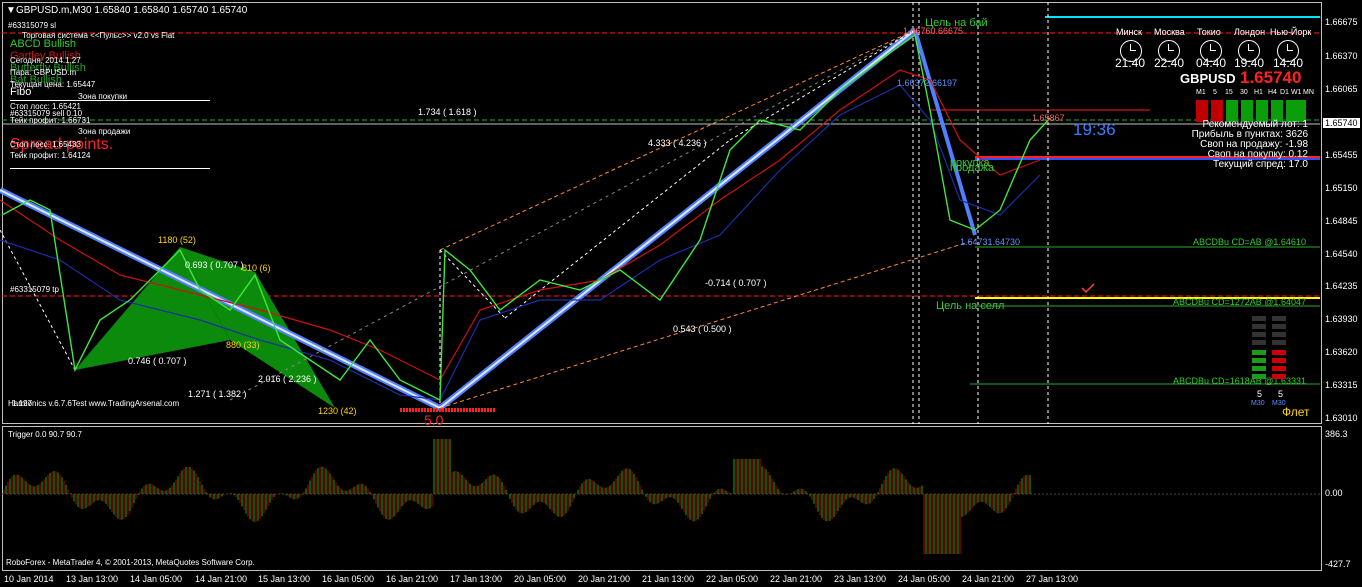 This screenshot has width=1362, height=587. Describe the element at coordinates (43, 44) in the screenshot. I see `pattern-abcd: ABCD Bullish` at that location.